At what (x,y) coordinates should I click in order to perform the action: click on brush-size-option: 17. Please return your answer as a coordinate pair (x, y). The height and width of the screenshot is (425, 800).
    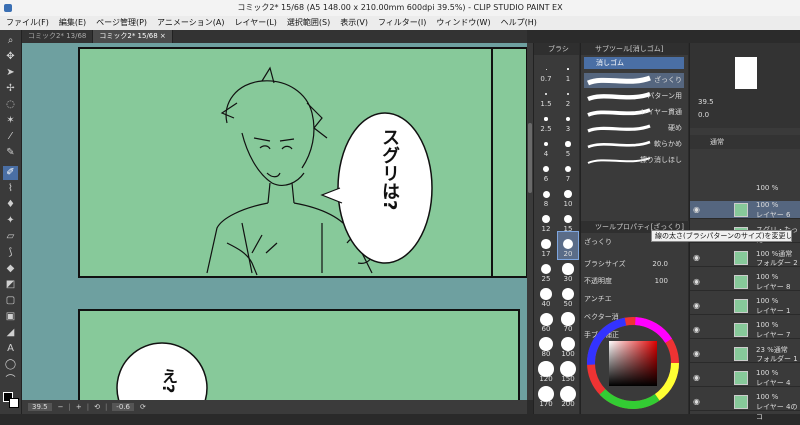
    Looking at the image, I should click on (546, 245).